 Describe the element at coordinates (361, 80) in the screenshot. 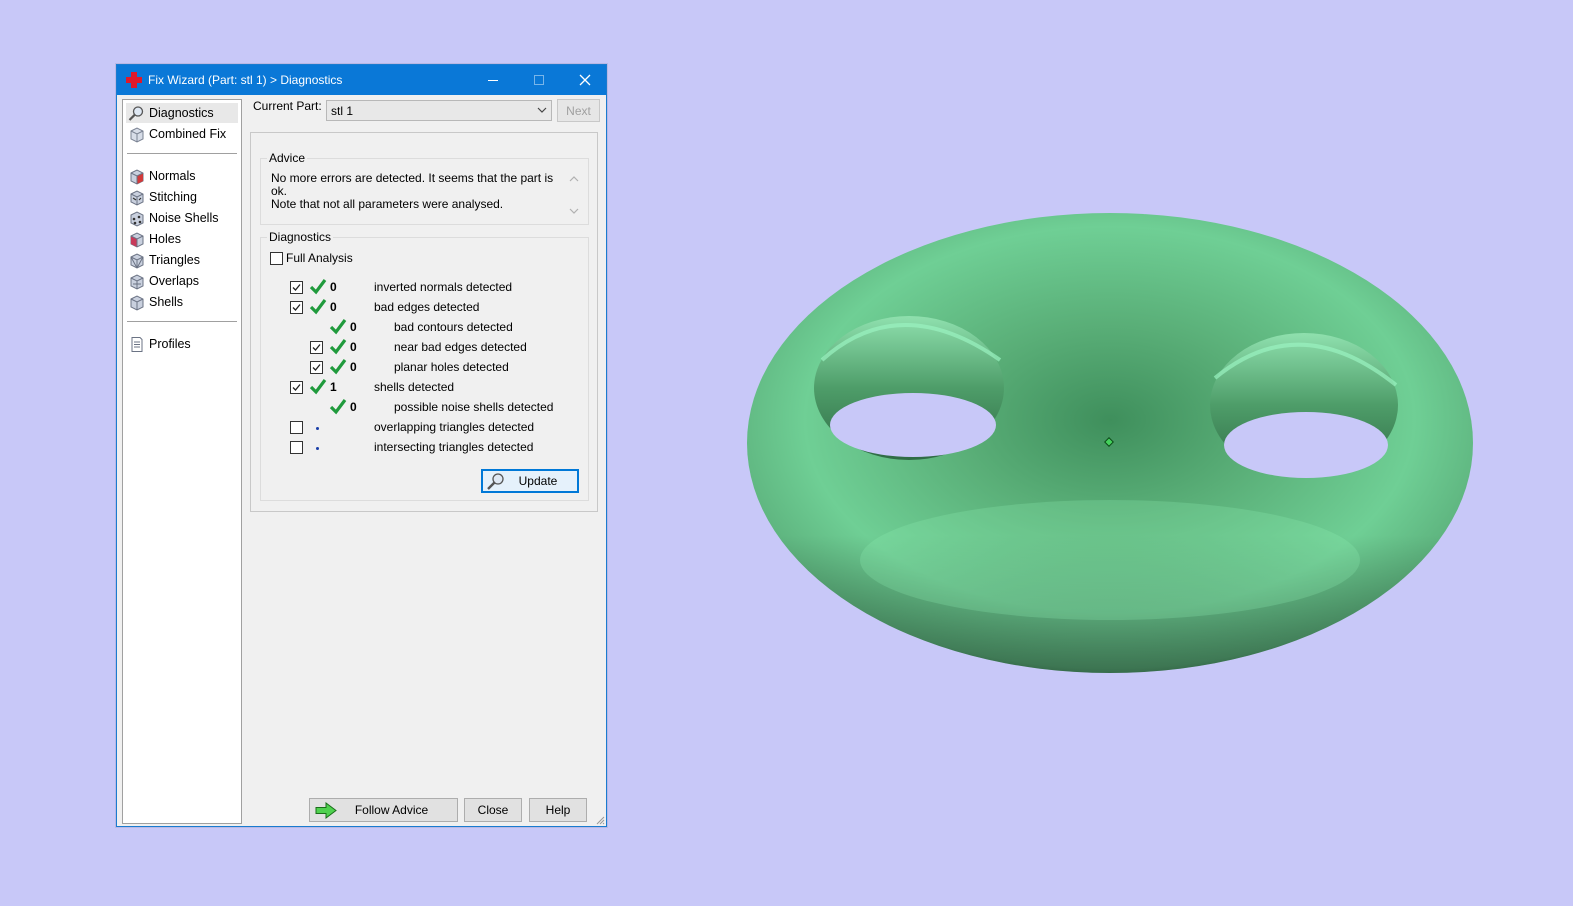

I see `title-bar: Fix Wizard (Part: stl 1) > Diagnostics` at that location.